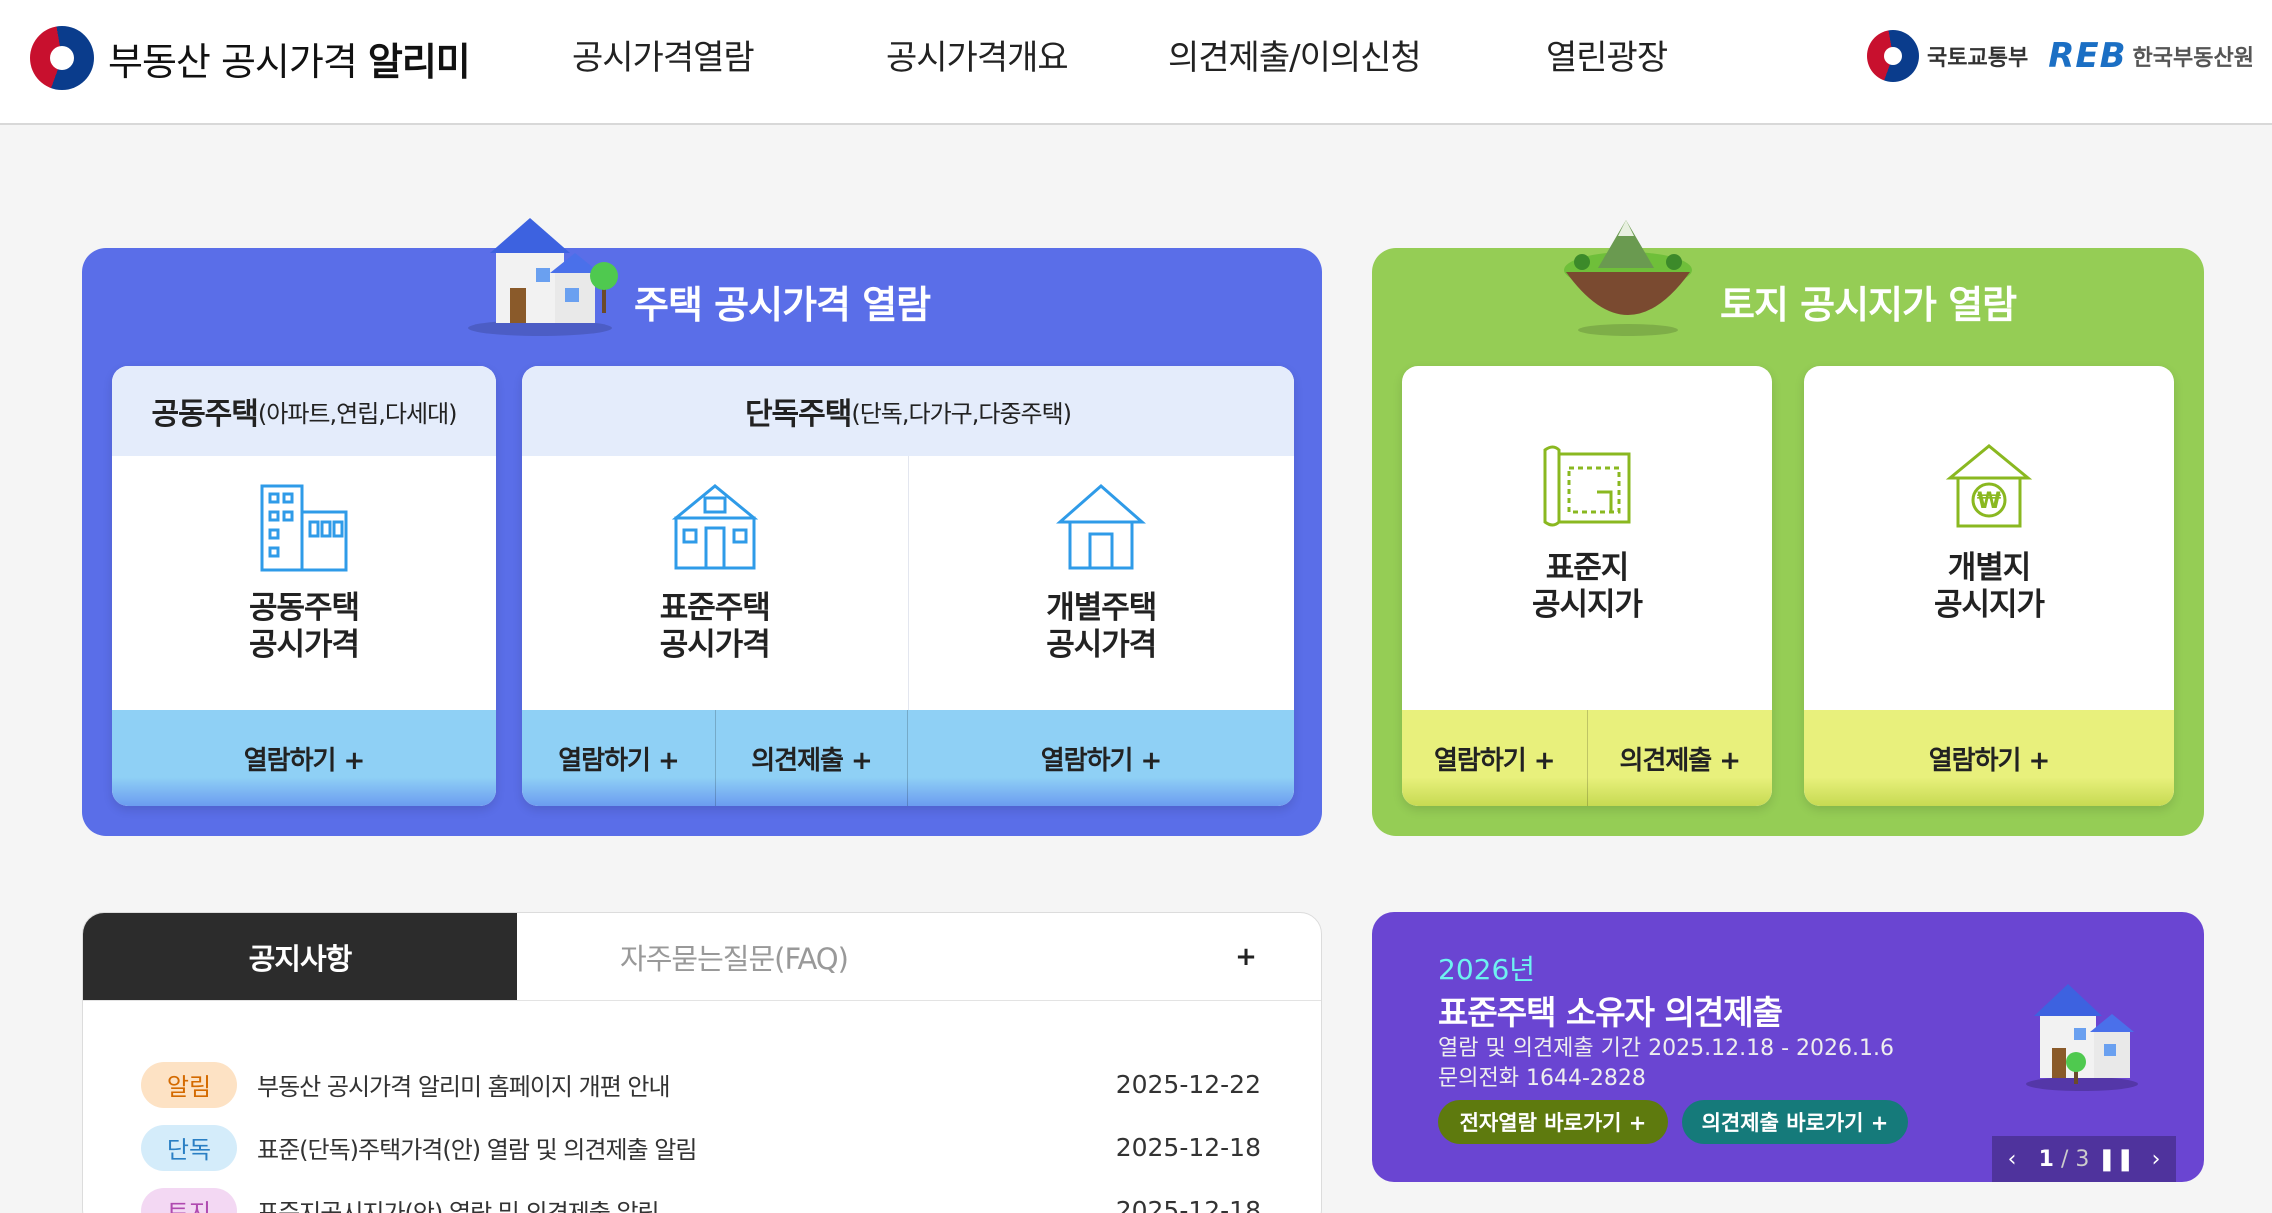  I want to click on list-item-title: 부동산 공시가격 알리미 홈페이지 개편 안내, so click(686, 1084).